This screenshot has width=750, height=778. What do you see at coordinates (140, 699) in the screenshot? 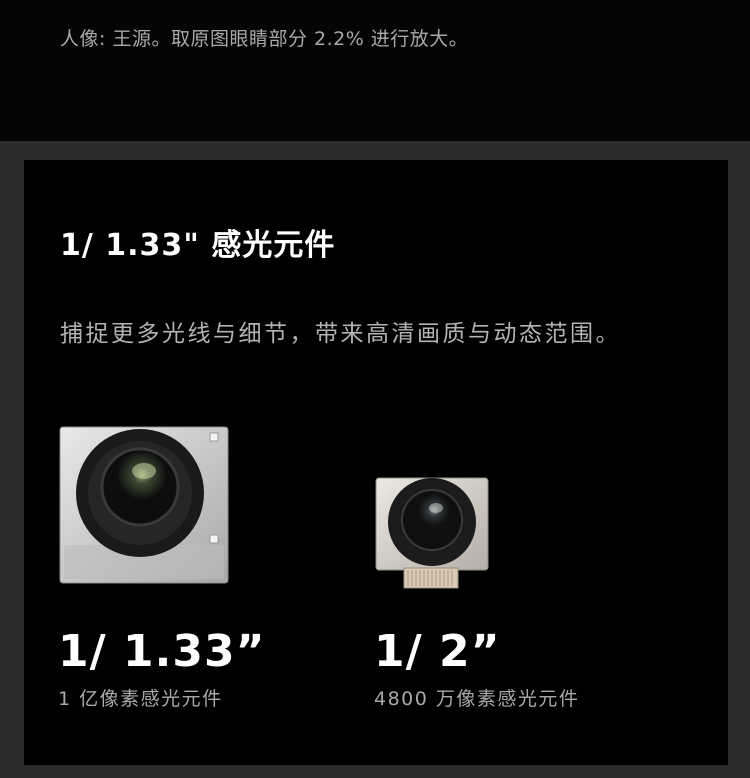
I see `large-sensor-label: 1 亿像素感光元件` at bounding box center [140, 699].